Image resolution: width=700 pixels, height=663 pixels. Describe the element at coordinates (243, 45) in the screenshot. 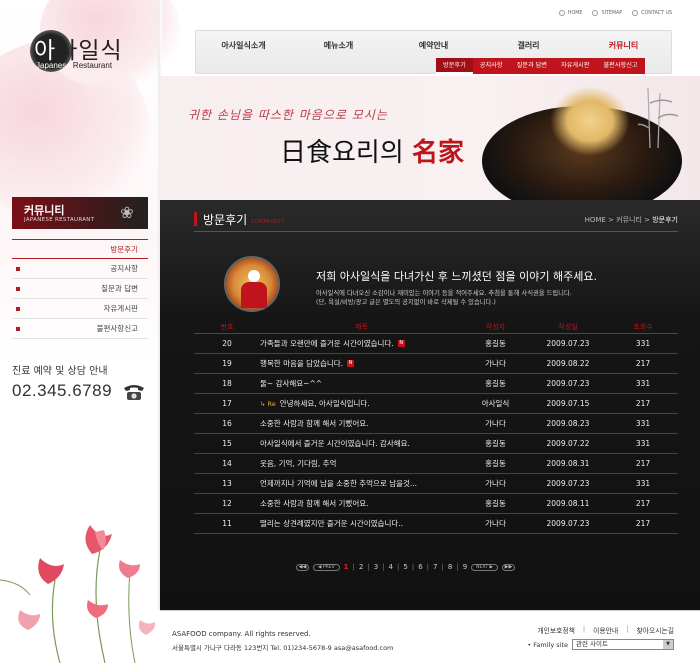

I see `nav-item: 아사일식소개` at that location.